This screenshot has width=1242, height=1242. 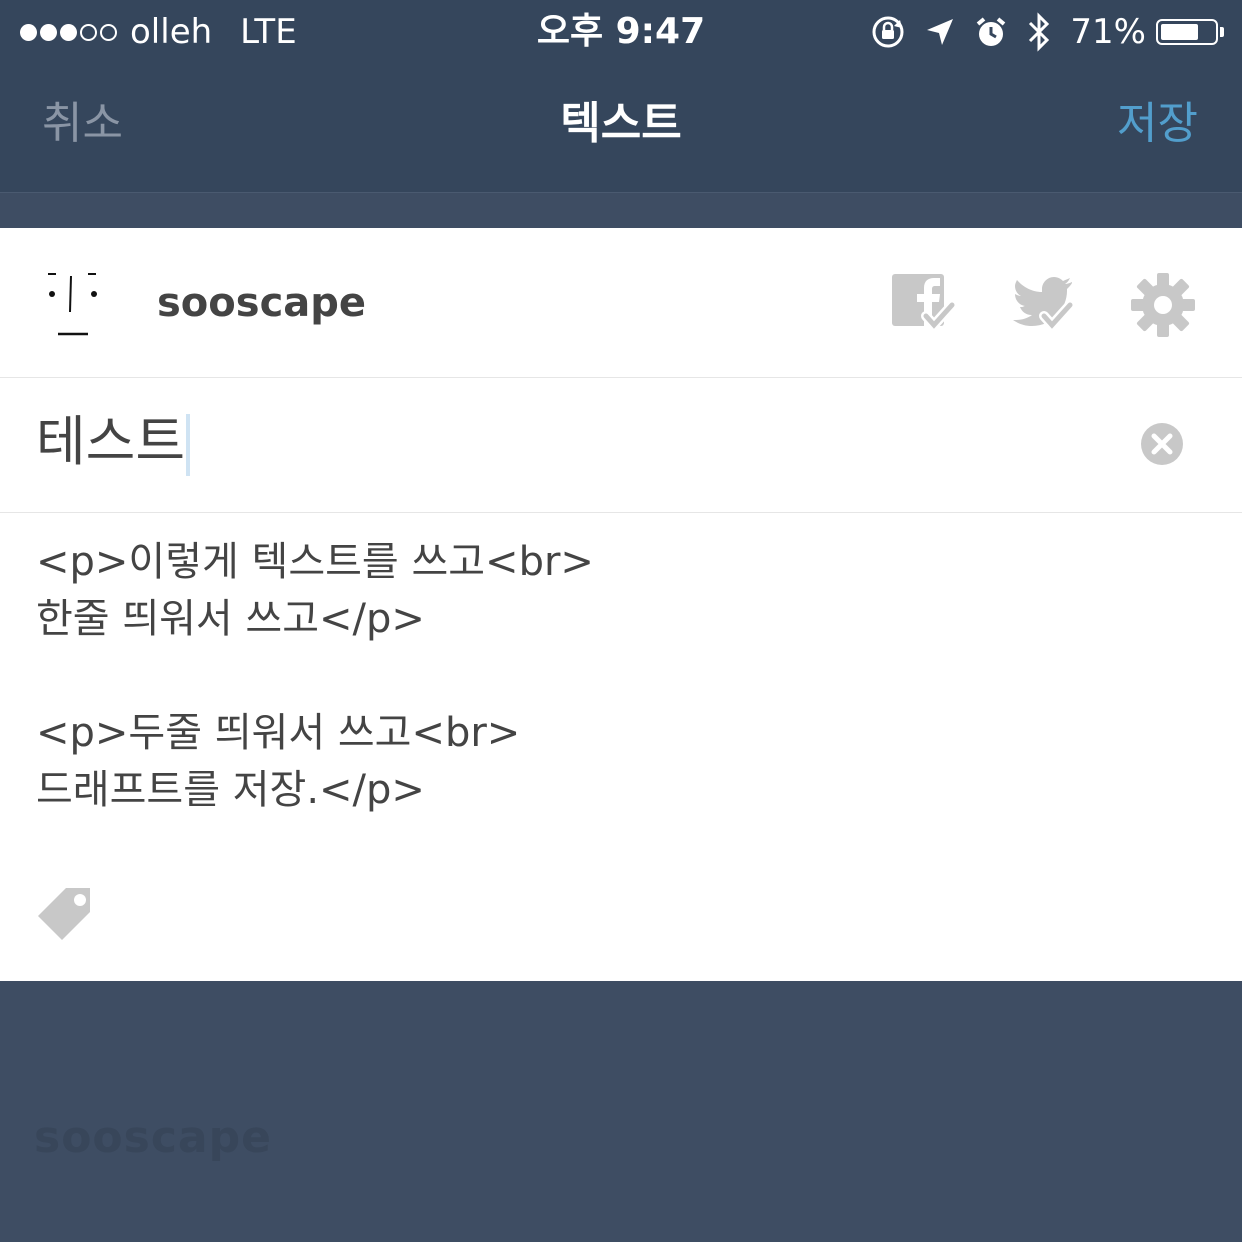 I want to click on twitter-share-icon, so click(x=1044, y=303).